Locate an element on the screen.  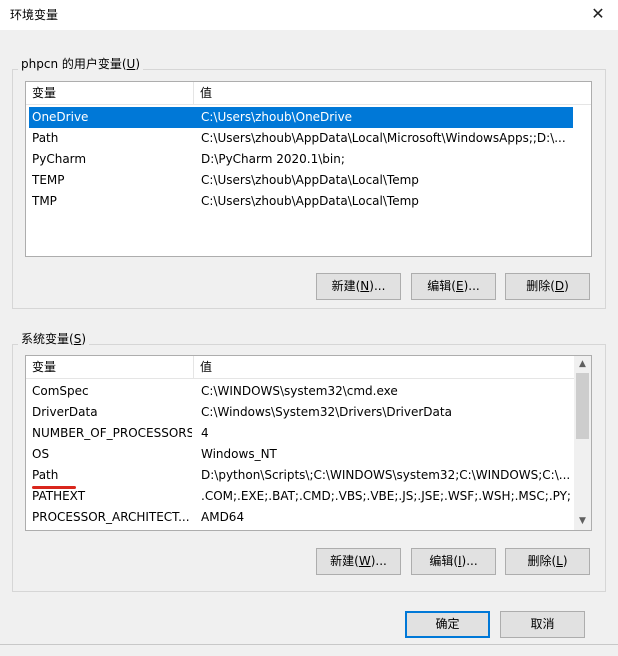
scroll-thumb is located at coordinates (582, 406).